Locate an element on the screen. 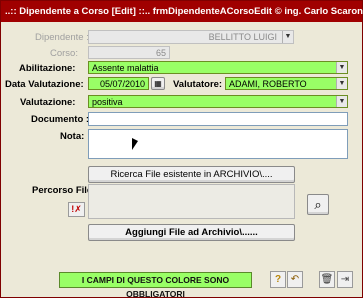  search-button: ⌕ is located at coordinates (318, 204).